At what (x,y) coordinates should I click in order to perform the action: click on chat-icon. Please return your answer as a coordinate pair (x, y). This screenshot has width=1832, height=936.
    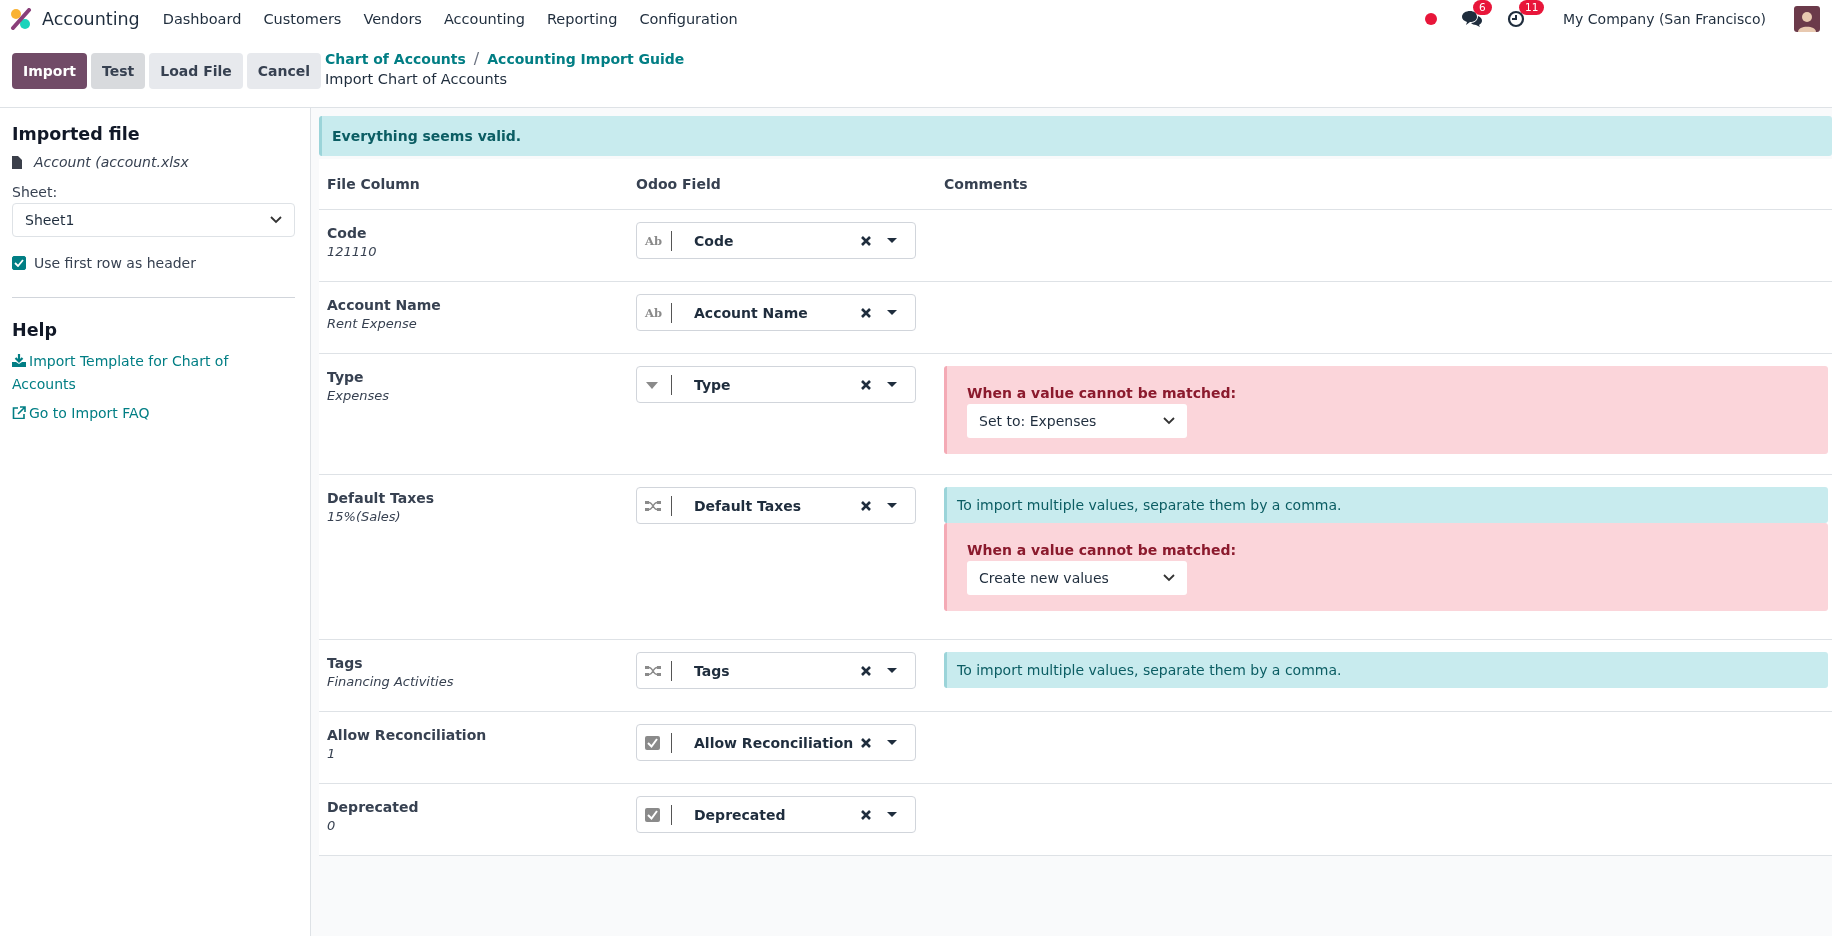
    Looking at the image, I should click on (1472, 19).